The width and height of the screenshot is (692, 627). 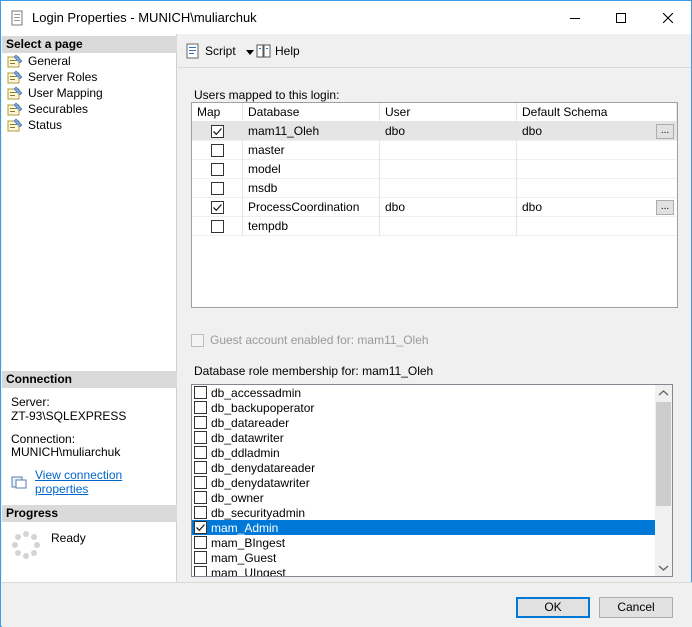 I want to click on script-dropdown-icon, so click(x=249, y=51).